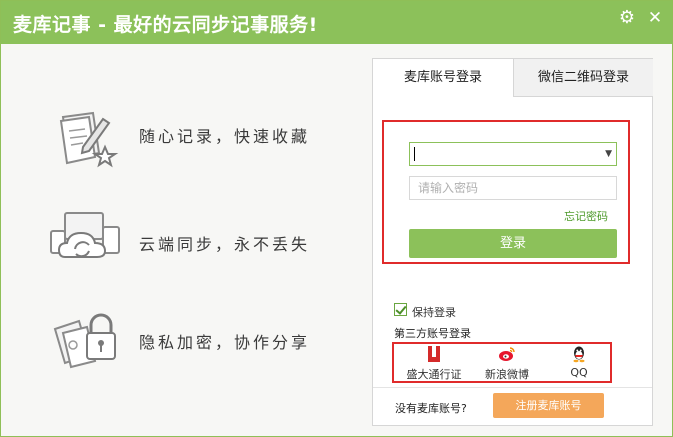 The width and height of the screenshot is (673, 437). Describe the element at coordinates (225, 136) in the screenshot. I see `feature-label: 随心记录，快速收藏` at that location.